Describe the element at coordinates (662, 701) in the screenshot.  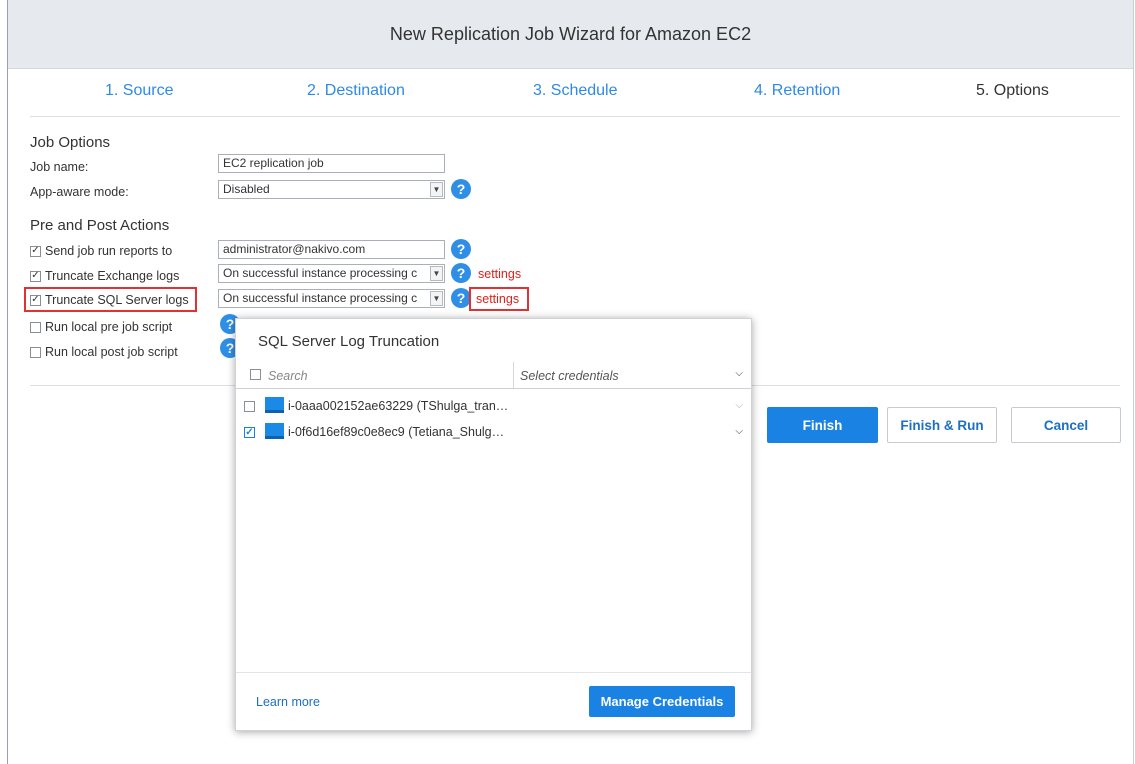
I see `manage-credentials-button: Manage Credentials` at that location.